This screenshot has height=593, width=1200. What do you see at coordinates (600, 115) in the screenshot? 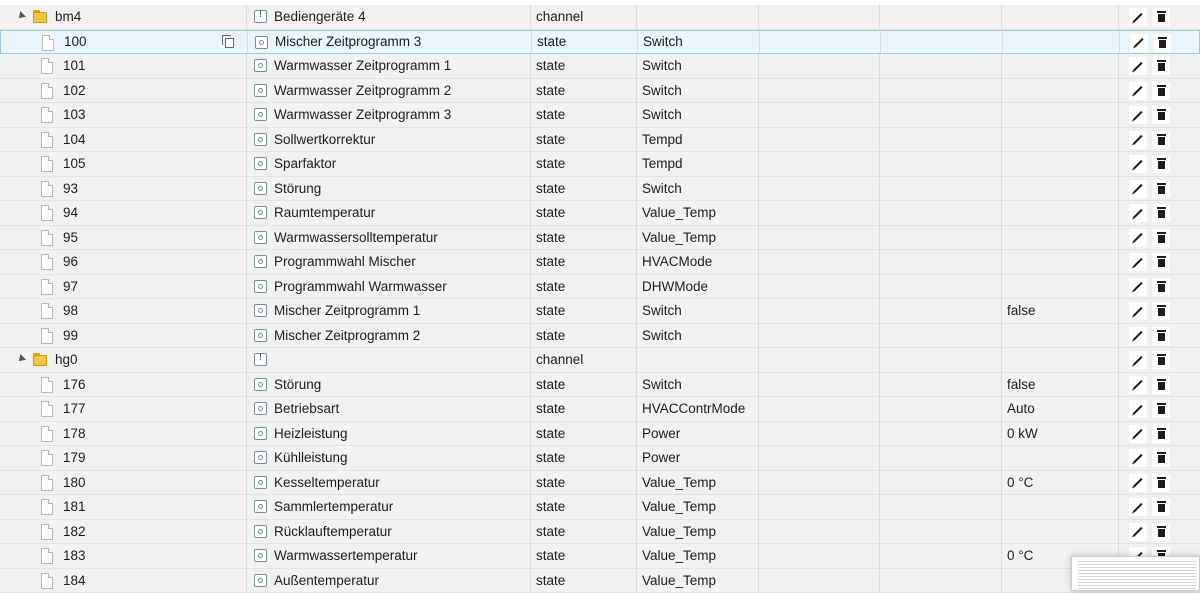
I see `table-row: 103Warmwasser Zeitprogramm 3stateSwitch` at bounding box center [600, 115].